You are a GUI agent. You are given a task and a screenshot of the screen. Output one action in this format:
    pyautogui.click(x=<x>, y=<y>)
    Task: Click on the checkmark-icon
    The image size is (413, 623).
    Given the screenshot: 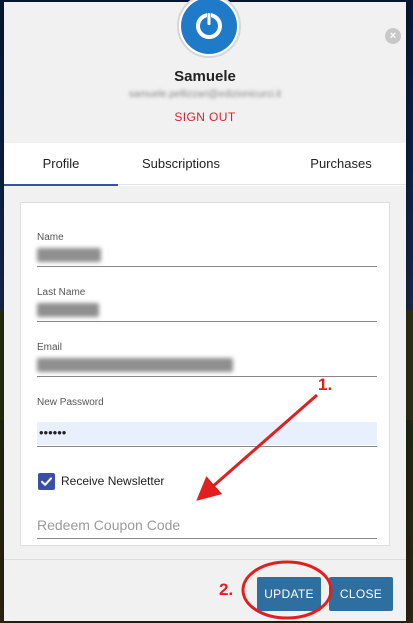 What is the action you would take?
    pyautogui.click(x=46, y=481)
    